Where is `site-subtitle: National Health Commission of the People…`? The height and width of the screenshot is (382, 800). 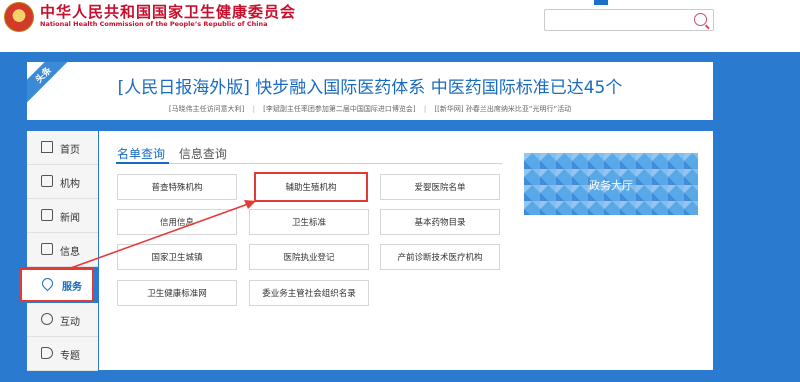 site-subtitle: National Health Commission of the People… is located at coordinates (154, 24).